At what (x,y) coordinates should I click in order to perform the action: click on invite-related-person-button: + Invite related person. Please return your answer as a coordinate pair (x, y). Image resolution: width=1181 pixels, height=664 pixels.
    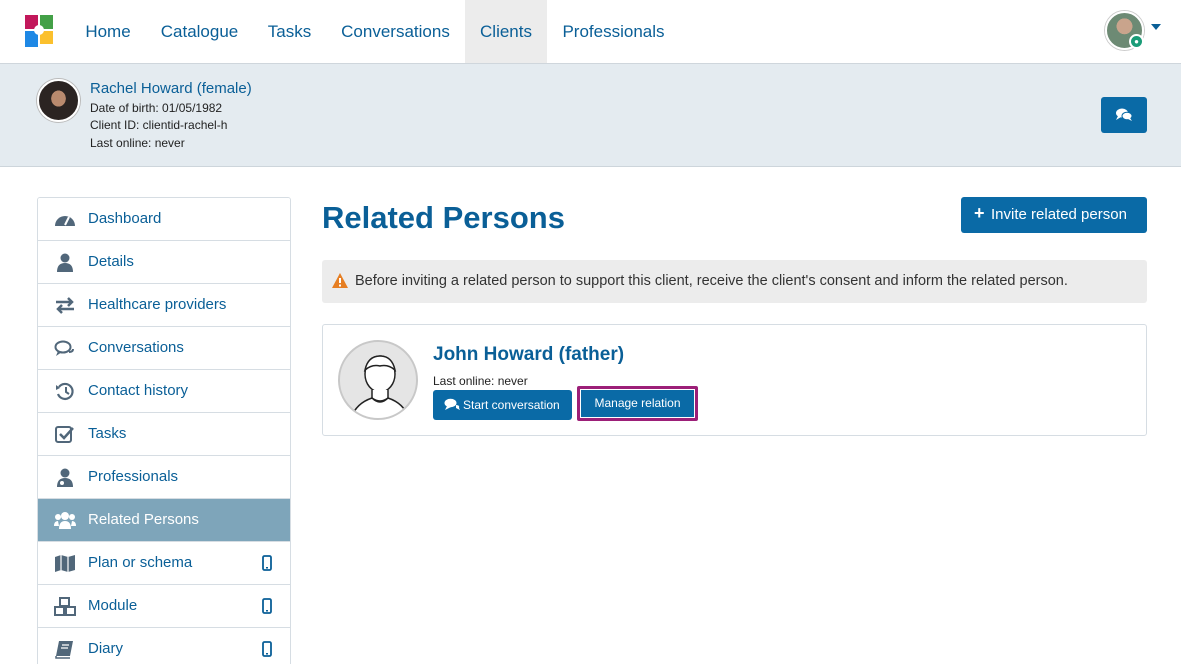
    Looking at the image, I should click on (1054, 215).